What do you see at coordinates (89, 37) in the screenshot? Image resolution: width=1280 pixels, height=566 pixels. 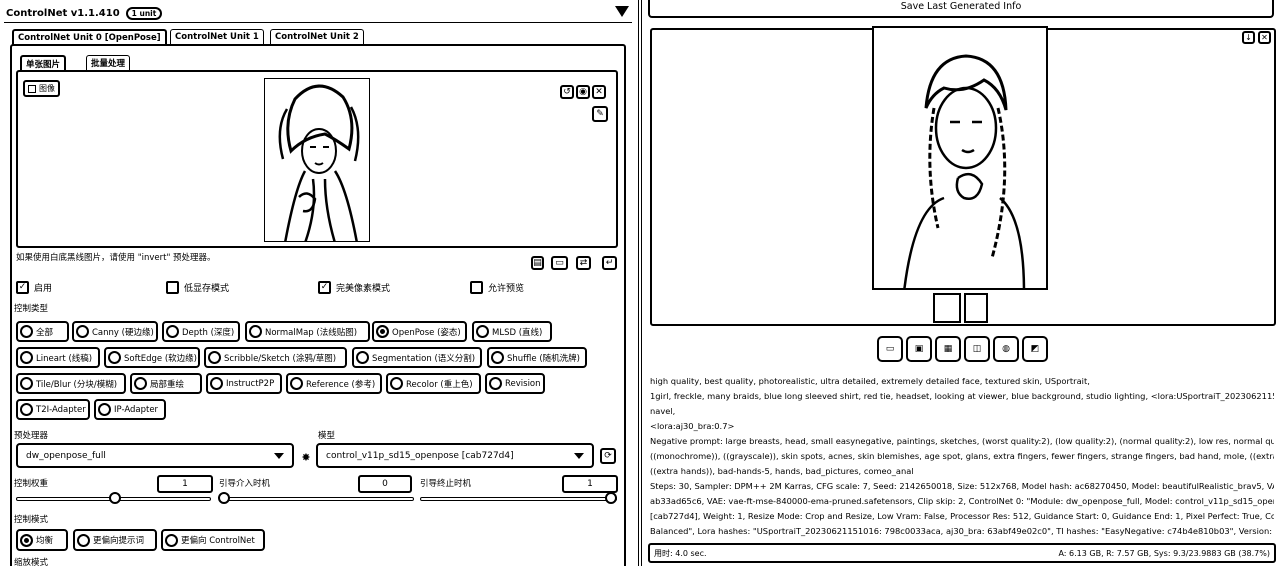 I see `tab-controlnet-unit-0: ControlNet Unit 0 [OpenPose]` at bounding box center [89, 37].